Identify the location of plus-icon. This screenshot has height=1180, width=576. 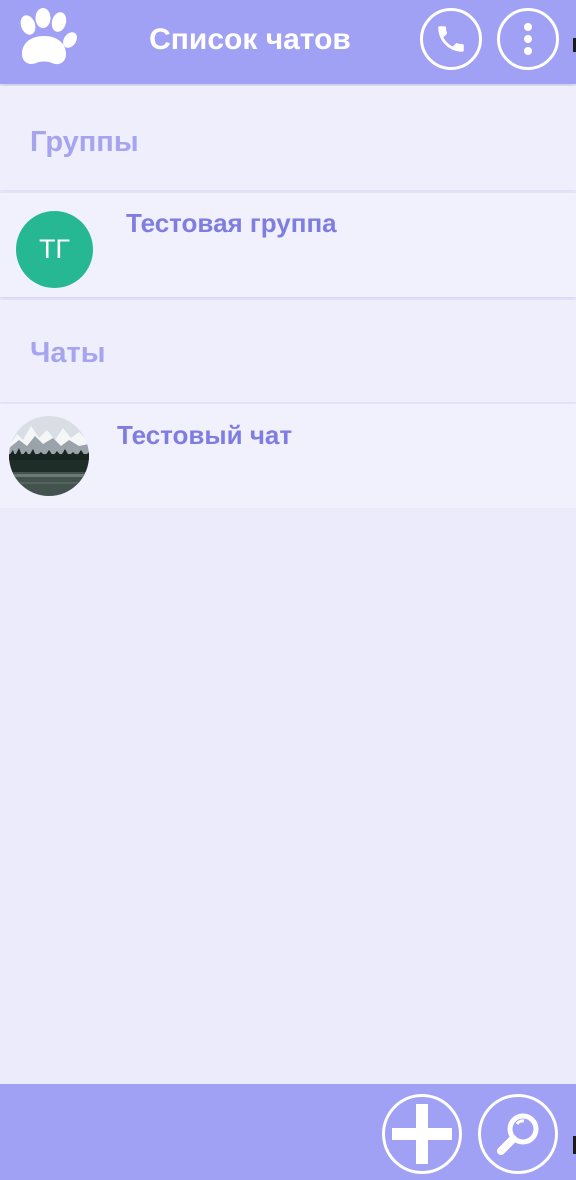
(422, 1134).